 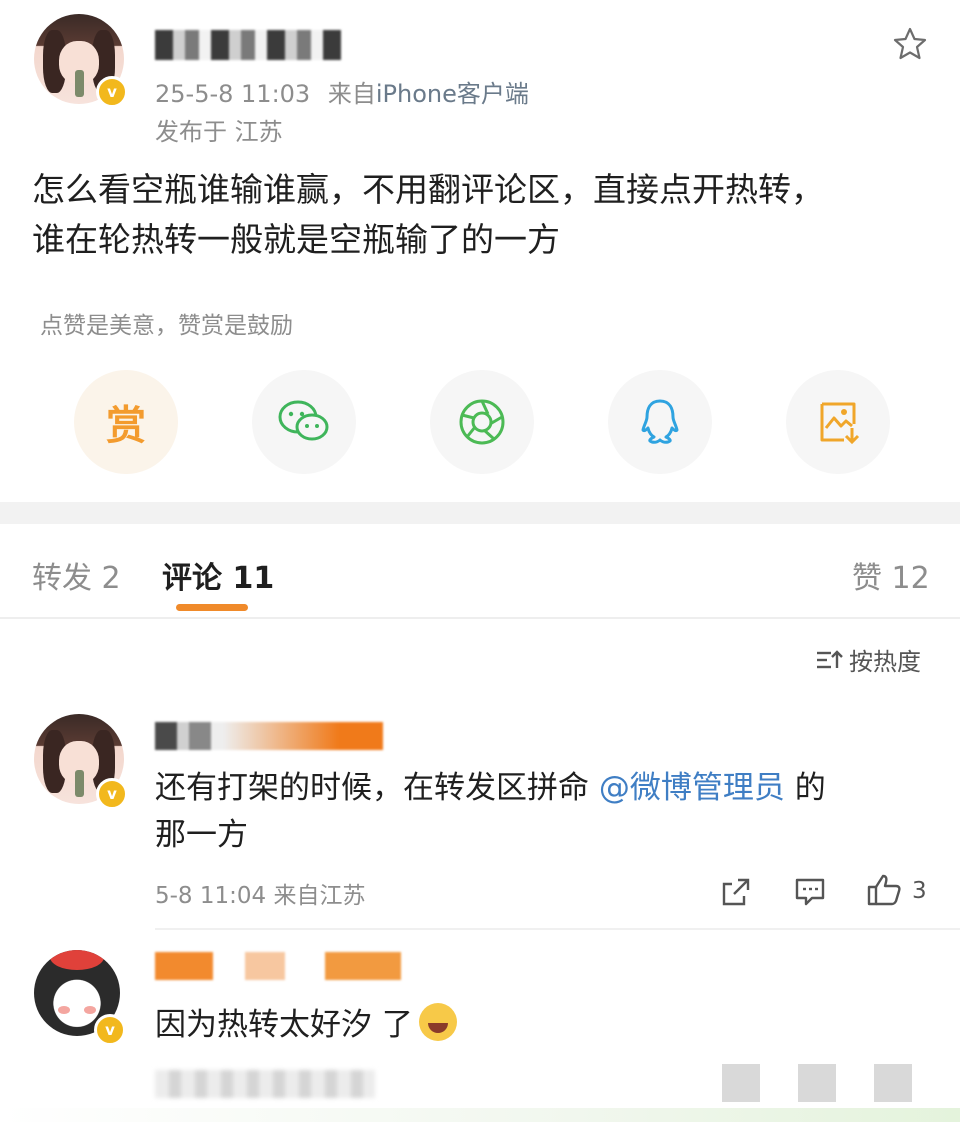 What do you see at coordinates (260, 896) in the screenshot?
I see `comment-meta: 5-8 11:04 来自江苏` at bounding box center [260, 896].